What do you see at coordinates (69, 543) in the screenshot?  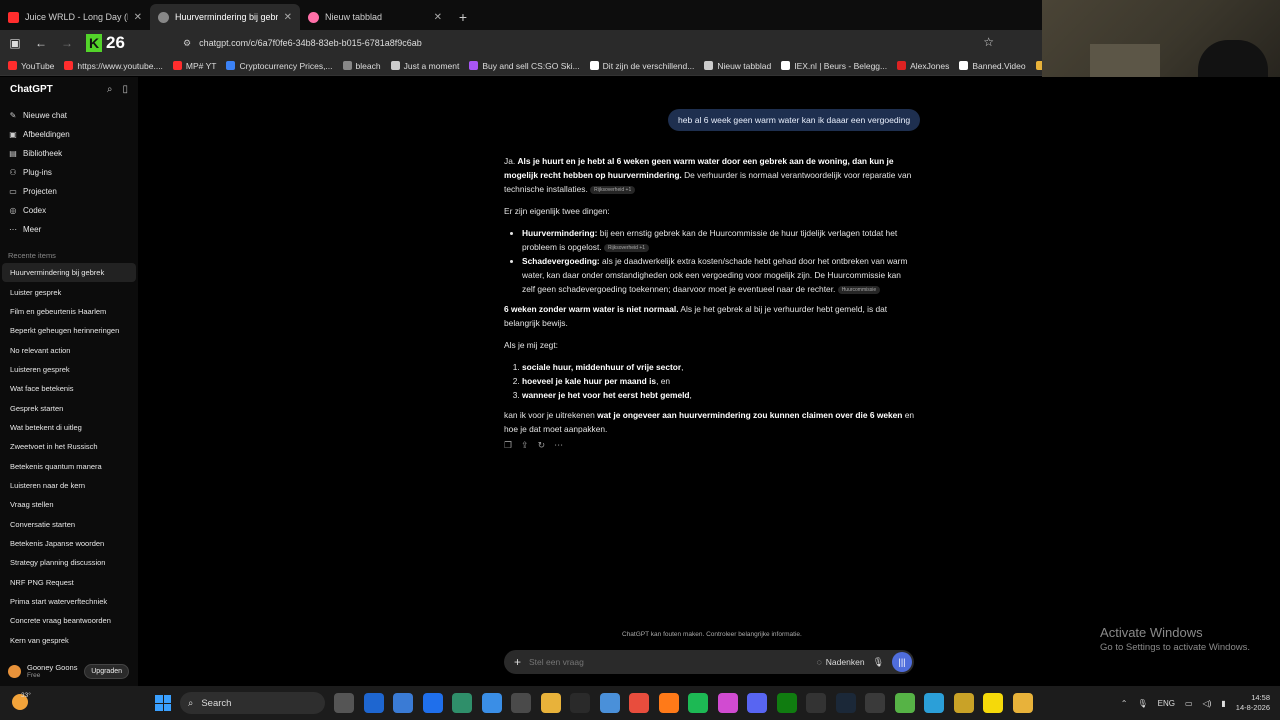 I see `recent-chat-item: Betekenis Japanse woorden` at bounding box center [69, 543].